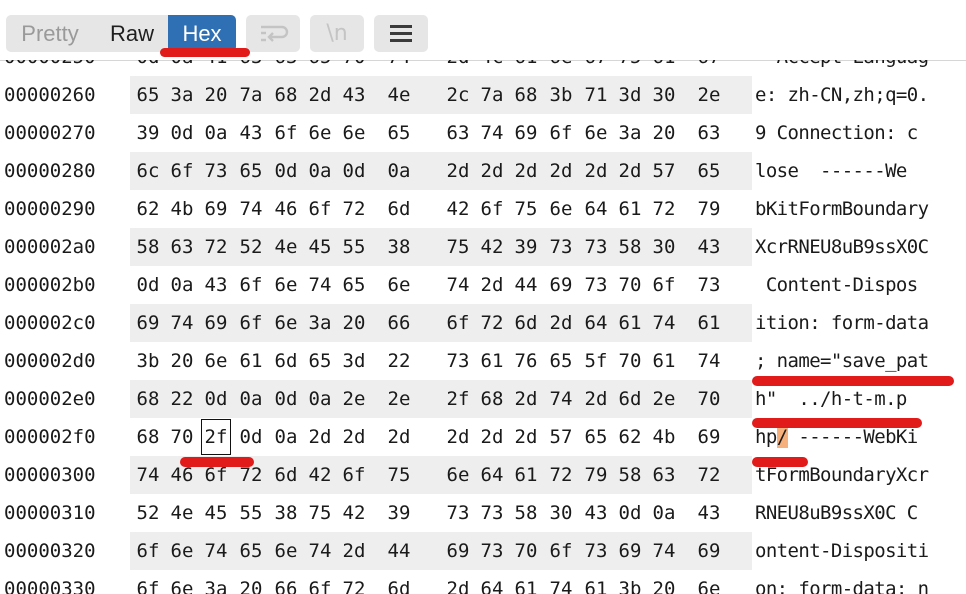 This screenshot has width=966, height=594. What do you see at coordinates (526, 247) in the screenshot?
I see `hex-byte: 39` at bounding box center [526, 247].